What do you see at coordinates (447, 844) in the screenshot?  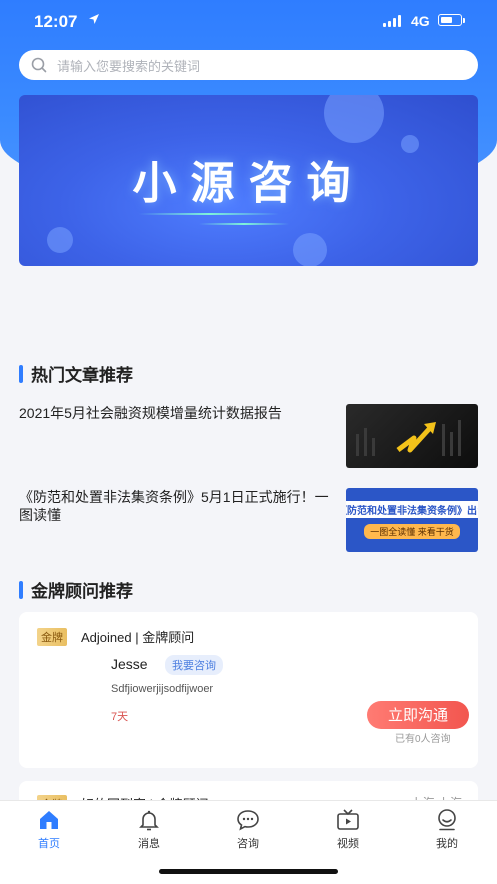 I see `tab-label: 我的` at bounding box center [447, 844].